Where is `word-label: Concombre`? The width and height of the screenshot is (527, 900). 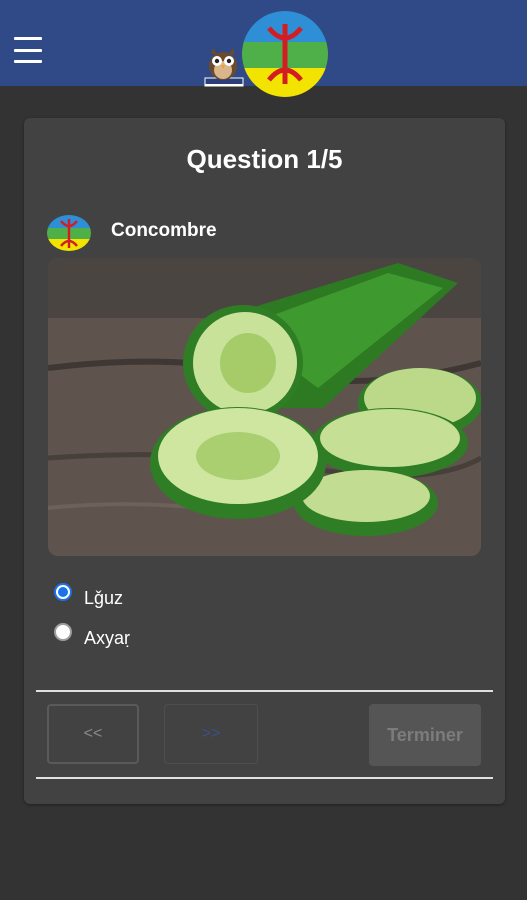
word-label: Concombre is located at coordinates (164, 230).